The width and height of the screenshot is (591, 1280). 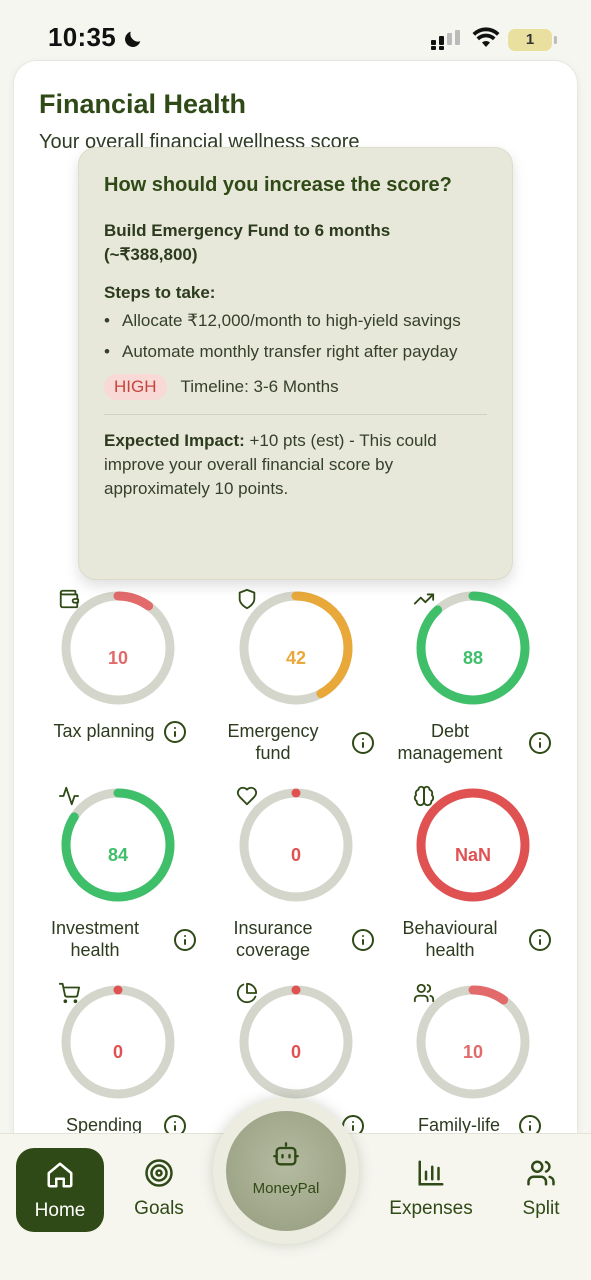 I want to click on score-ring: NaN, so click(x=473, y=845).